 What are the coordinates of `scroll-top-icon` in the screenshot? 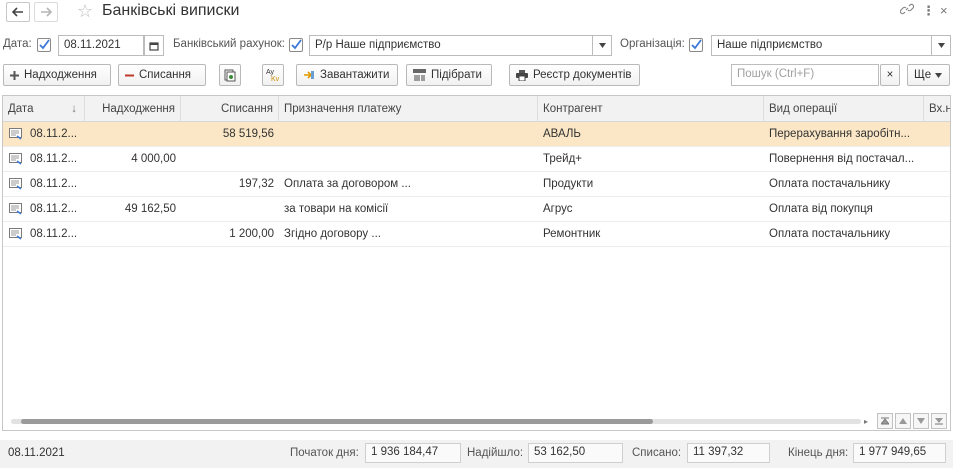 It's located at (885, 421).